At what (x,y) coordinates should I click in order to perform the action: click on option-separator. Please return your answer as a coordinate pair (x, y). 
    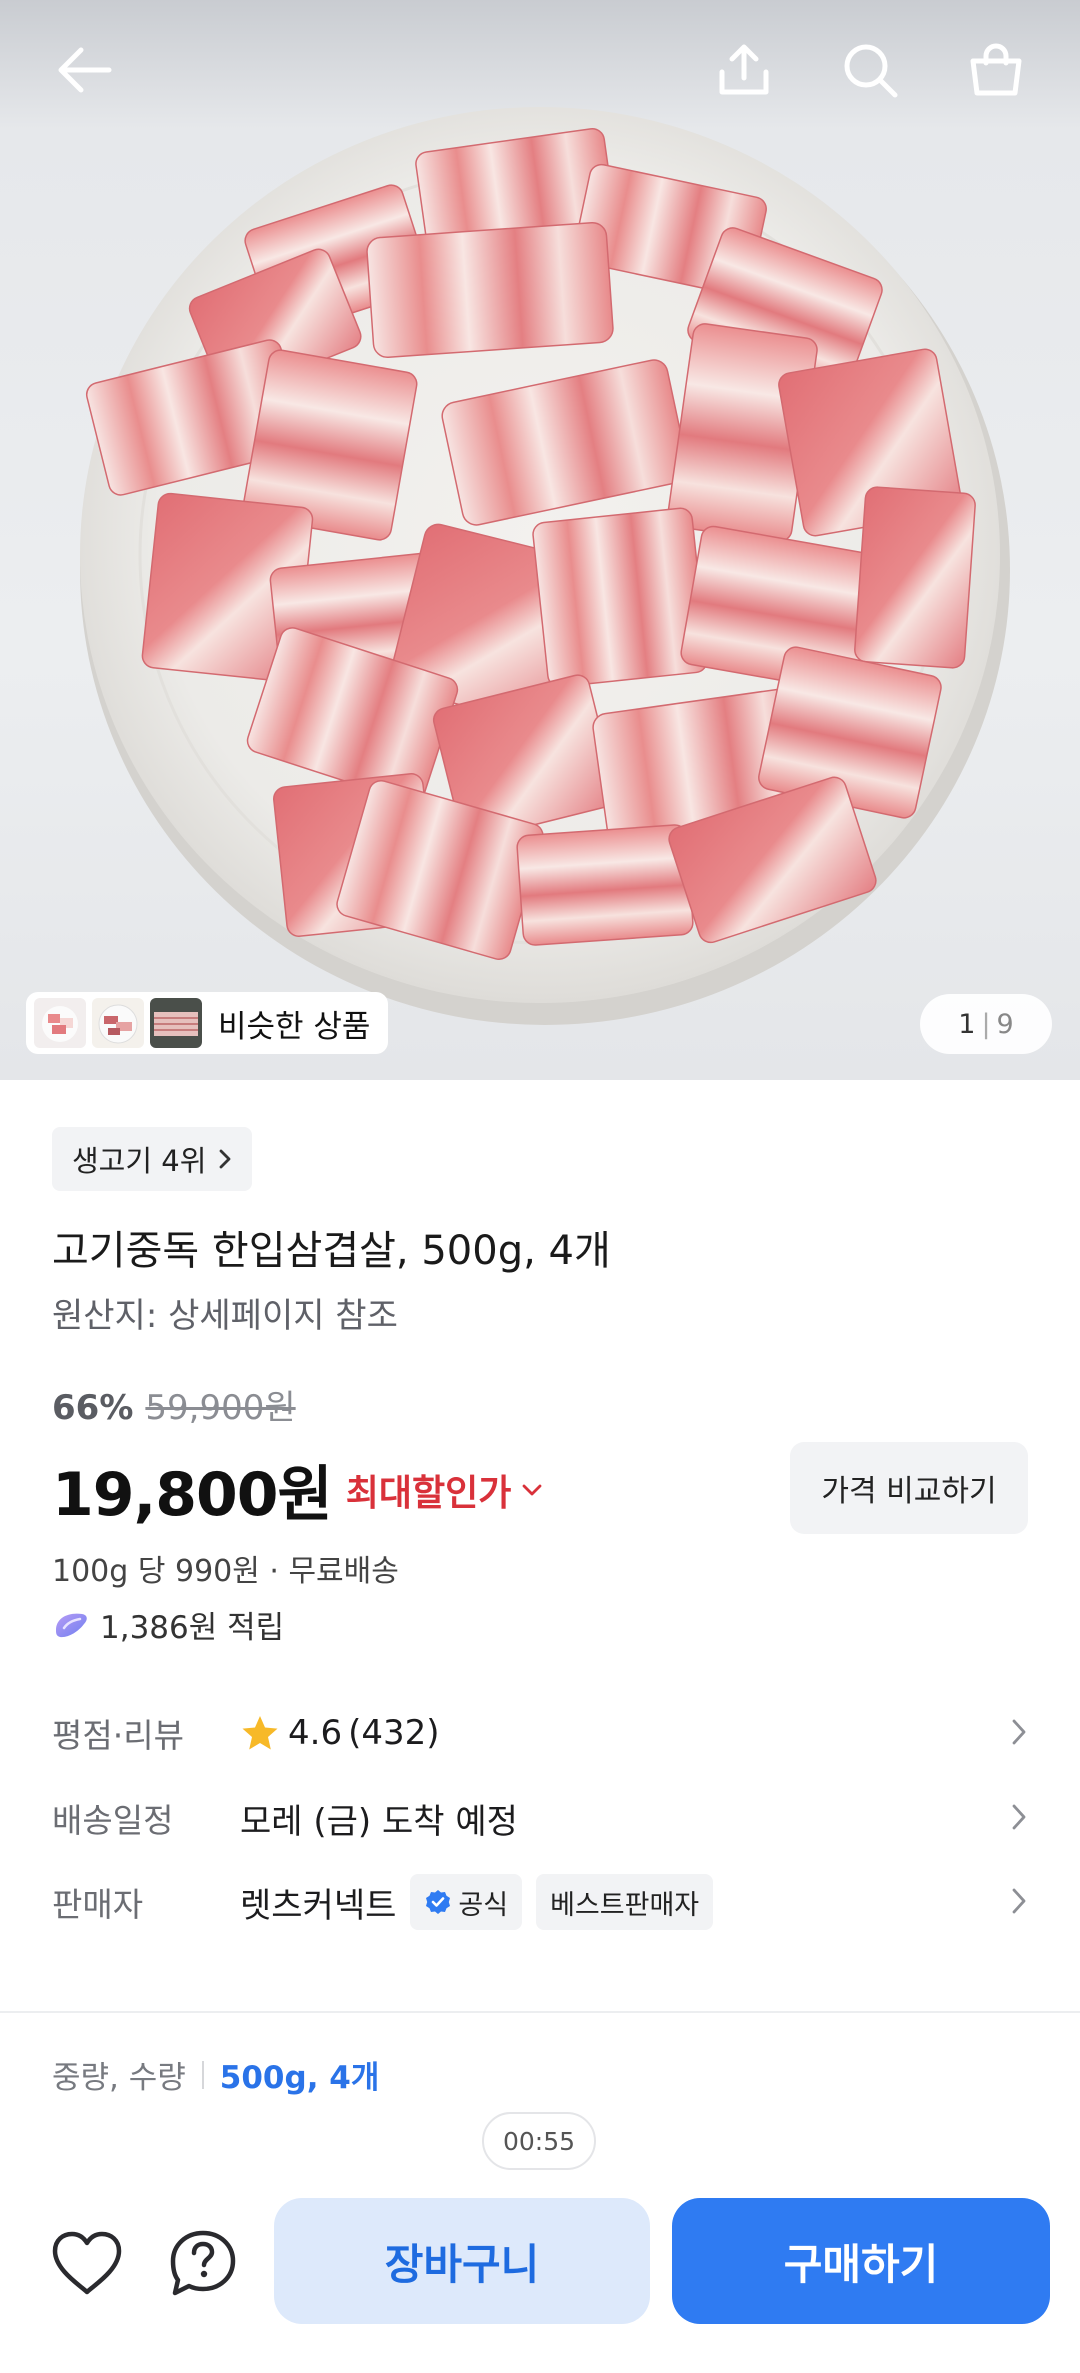
    Looking at the image, I should click on (202, 2074).